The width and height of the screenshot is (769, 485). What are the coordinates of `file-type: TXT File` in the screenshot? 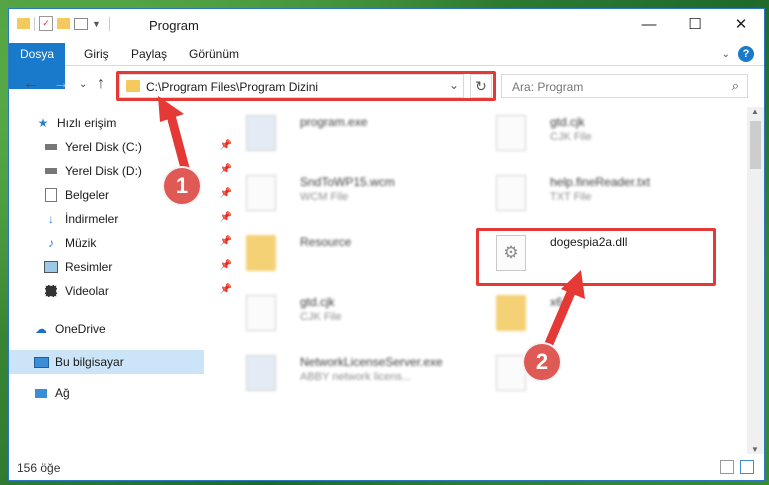 It's located at (571, 197).